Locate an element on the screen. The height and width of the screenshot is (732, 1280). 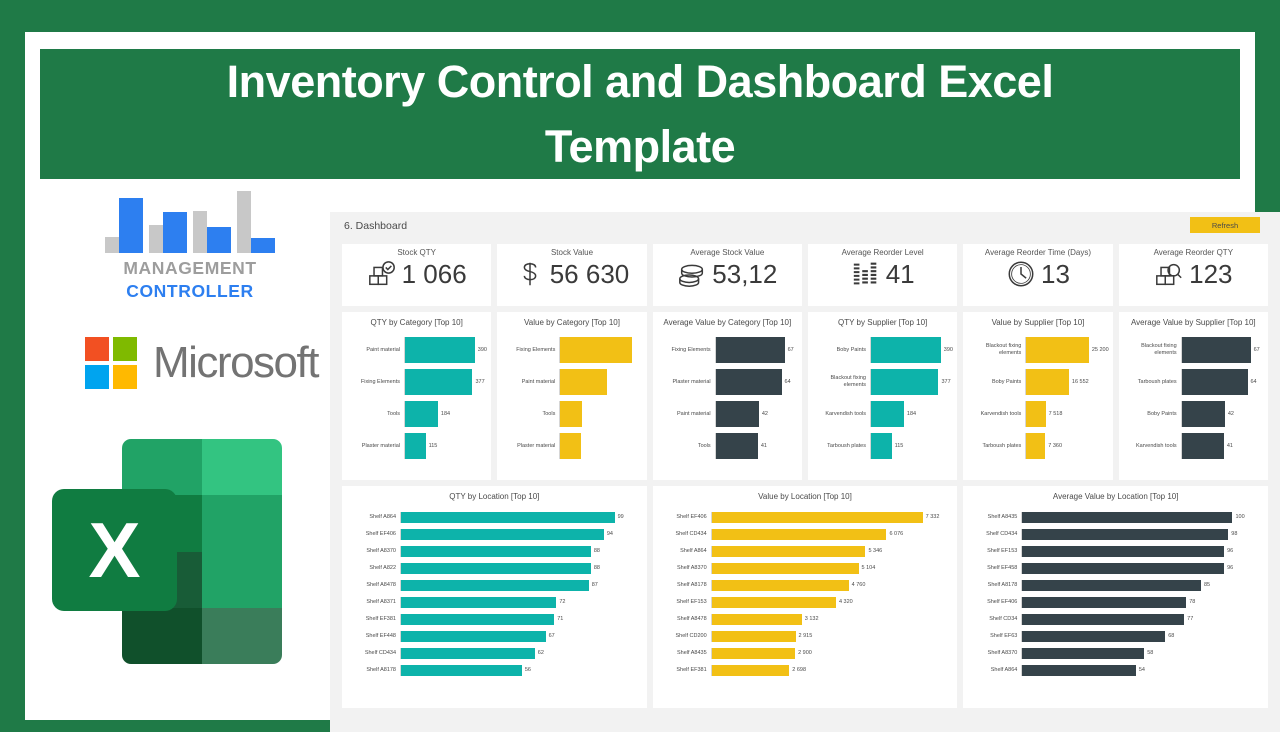
bar-row: Shelf A8178 85 is located at coordinates (1115, 585).